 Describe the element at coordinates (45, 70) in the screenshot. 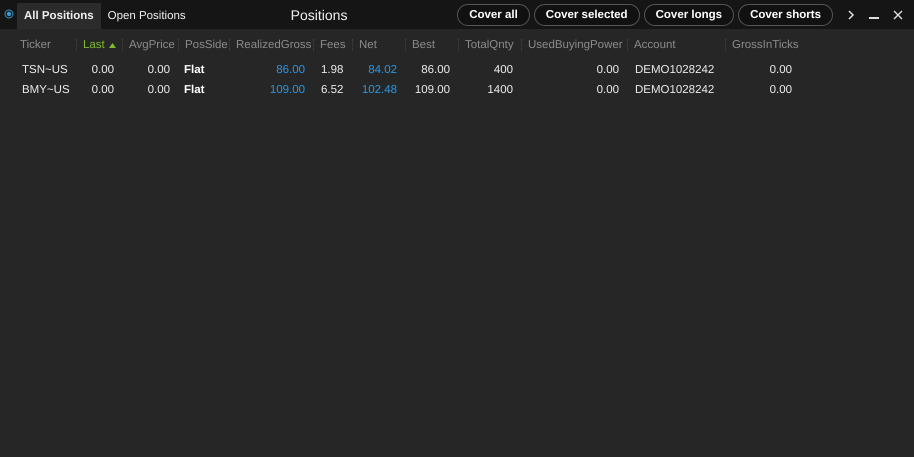

I see `table-cell: TSN~US` at that location.